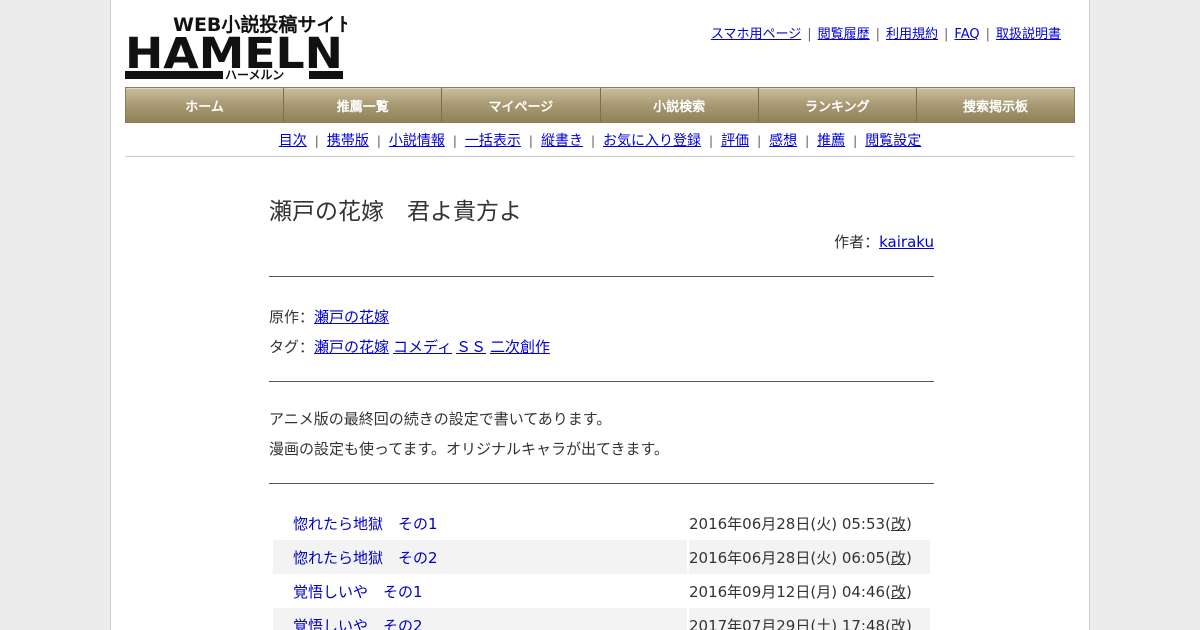 The image size is (1200, 630). I want to click on top-links: スマホ用ページ | 閲覧履歴 | 利用規約 | FAQ | 取扱説明書, so click(885, 34).